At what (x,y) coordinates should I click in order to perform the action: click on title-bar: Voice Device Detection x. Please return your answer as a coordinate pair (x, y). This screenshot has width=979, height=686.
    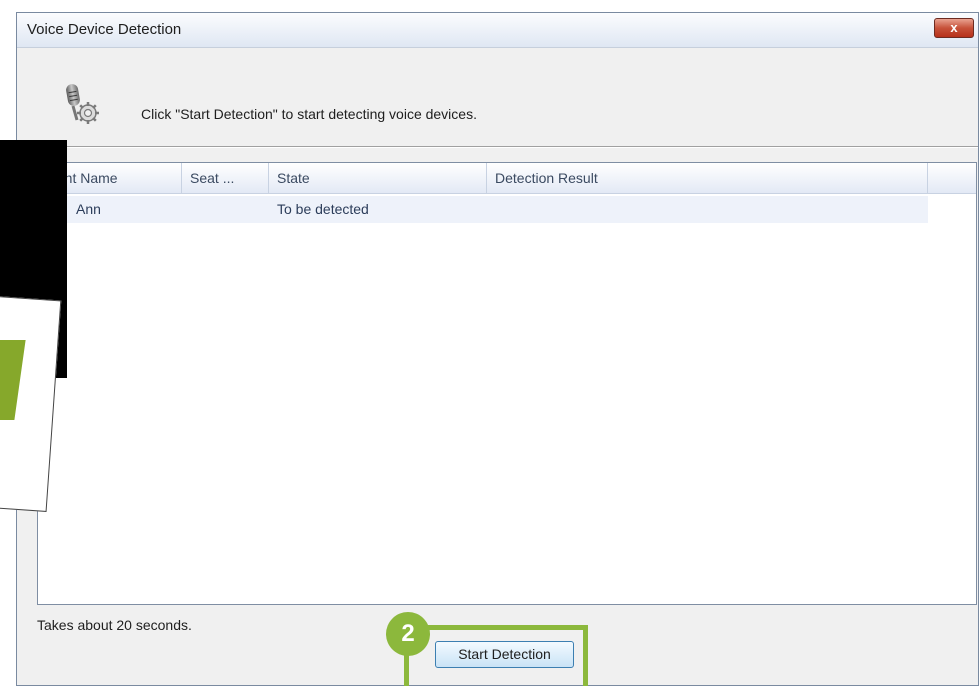
    Looking at the image, I should click on (497, 30).